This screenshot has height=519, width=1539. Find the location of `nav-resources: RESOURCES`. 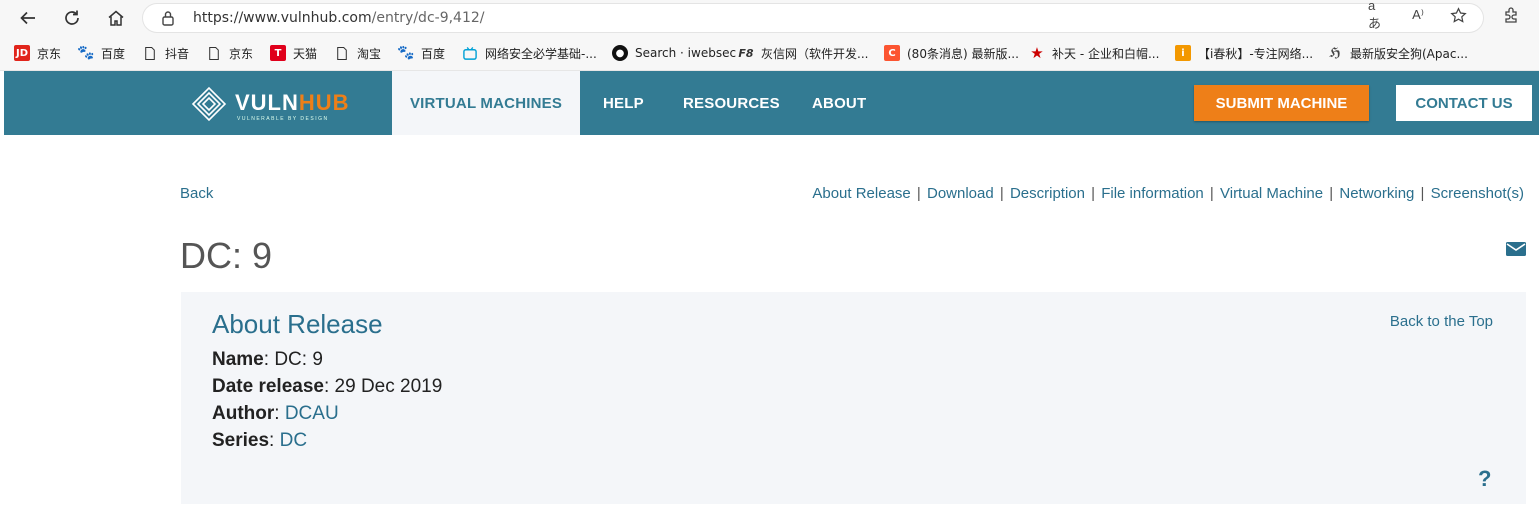

nav-resources: RESOURCES is located at coordinates (731, 103).